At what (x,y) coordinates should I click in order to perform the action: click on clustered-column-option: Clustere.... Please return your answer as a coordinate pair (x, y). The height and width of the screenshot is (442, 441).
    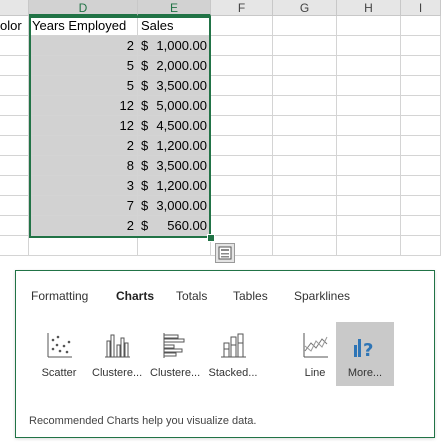
    Looking at the image, I should click on (117, 354).